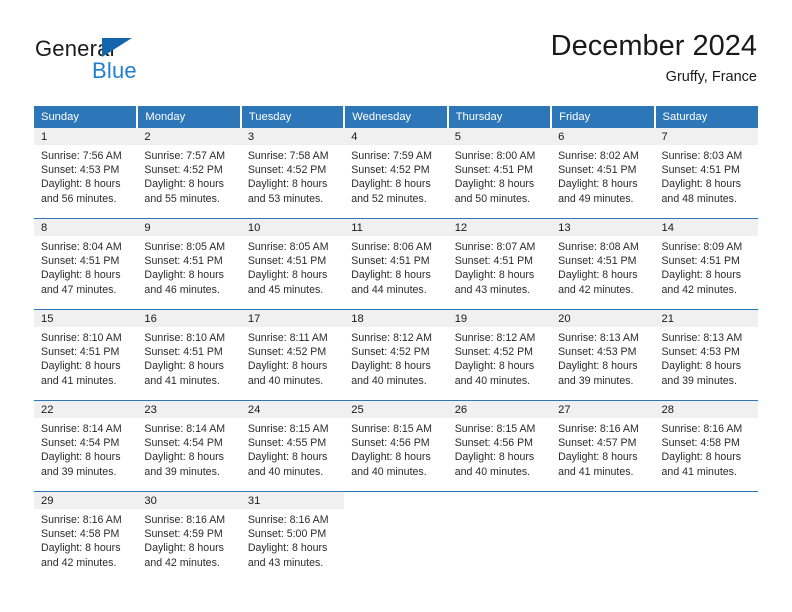 The height and width of the screenshot is (612, 792). I want to click on day-detail-line: and 42 minutes., so click(182, 562).